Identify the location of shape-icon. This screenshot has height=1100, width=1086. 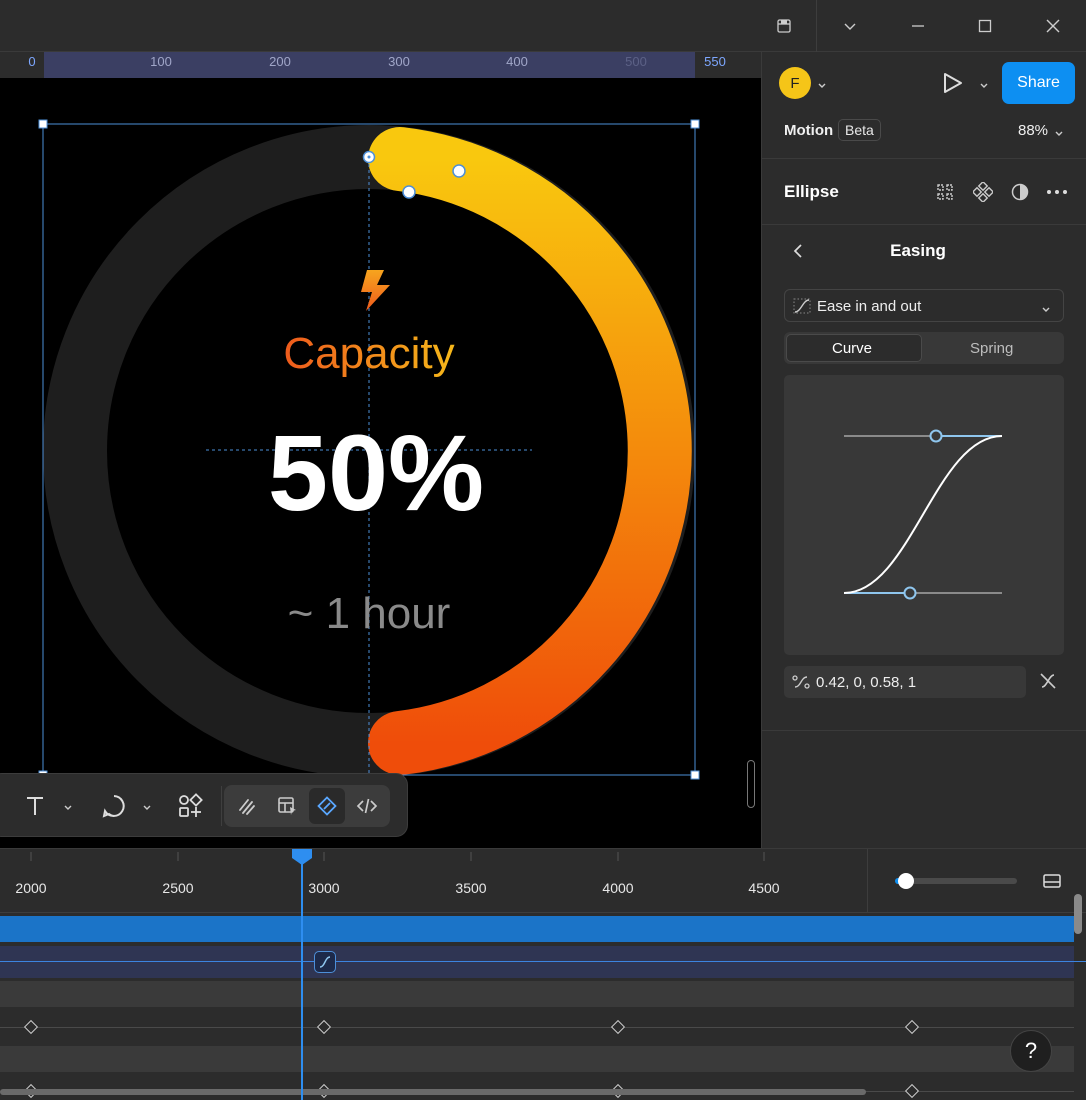
(114, 808).